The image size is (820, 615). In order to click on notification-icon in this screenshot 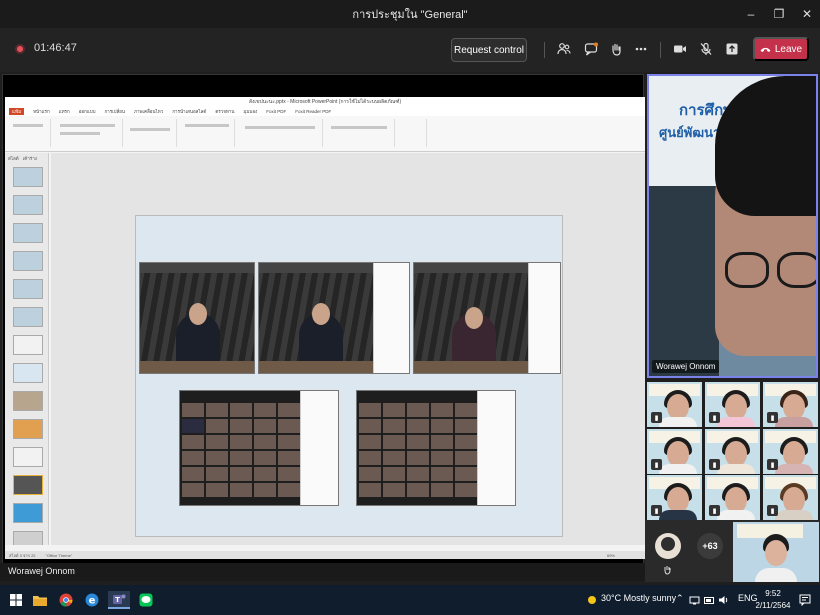, I will do `click(805, 600)`.